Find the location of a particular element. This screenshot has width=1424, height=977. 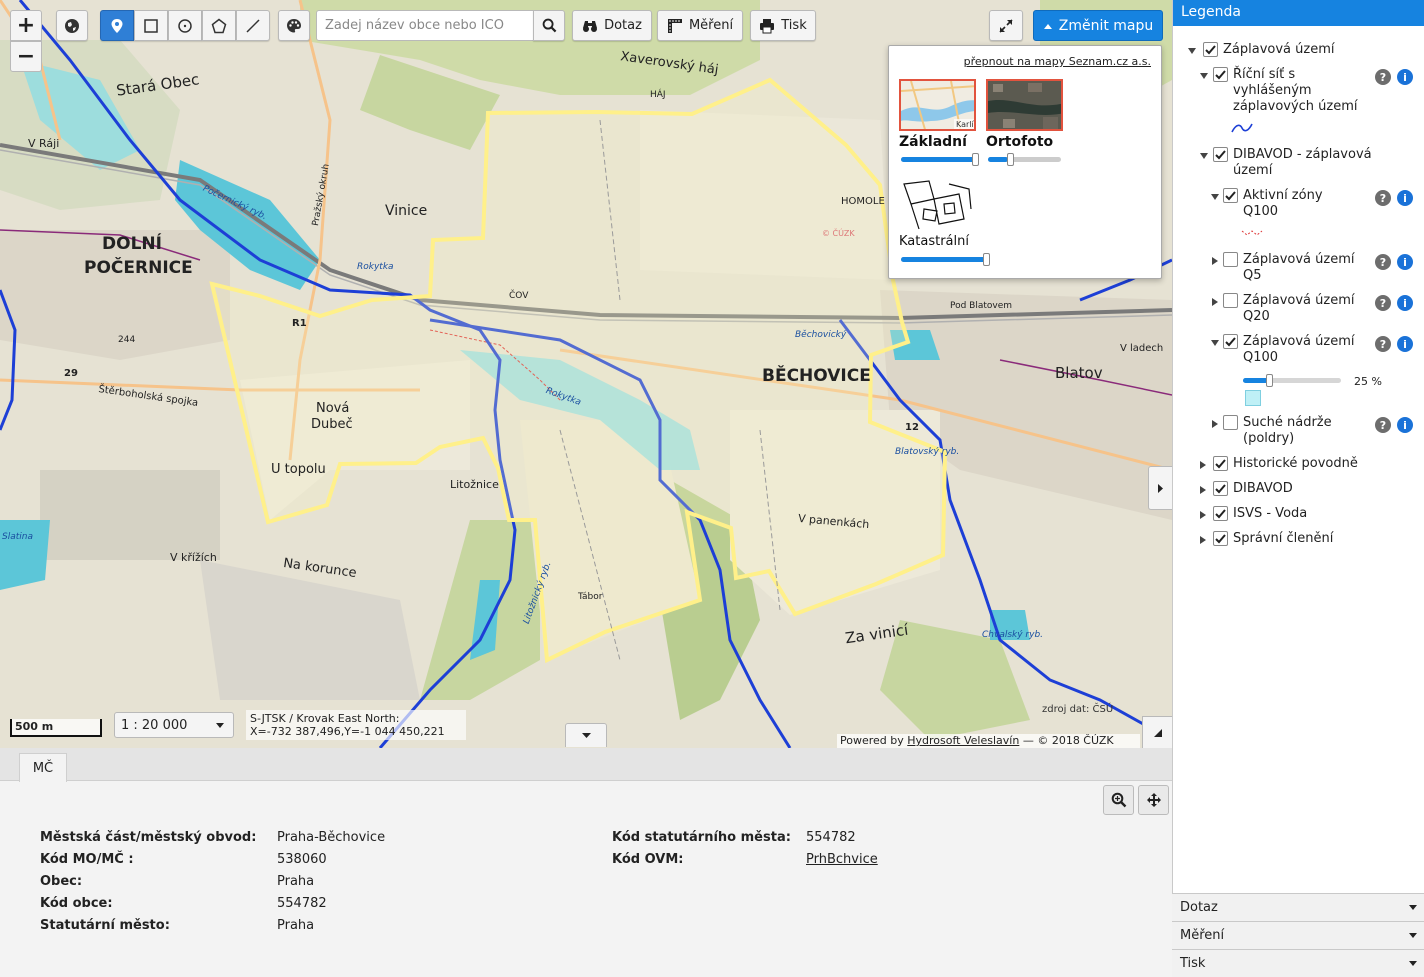

ruler-icon is located at coordinates (674, 25).